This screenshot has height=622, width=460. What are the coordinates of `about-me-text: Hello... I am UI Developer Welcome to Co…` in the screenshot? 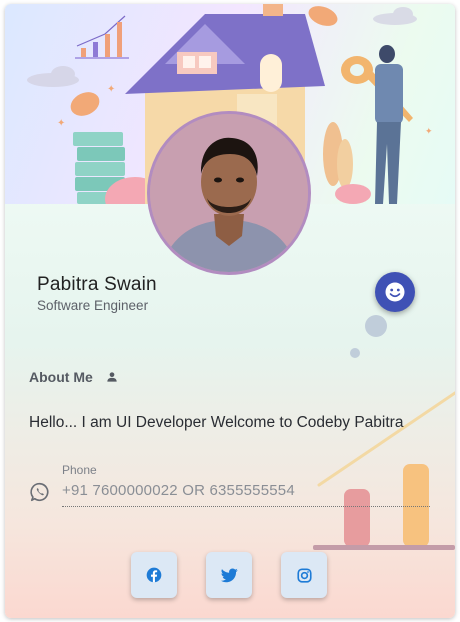 It's located at (216, 422).